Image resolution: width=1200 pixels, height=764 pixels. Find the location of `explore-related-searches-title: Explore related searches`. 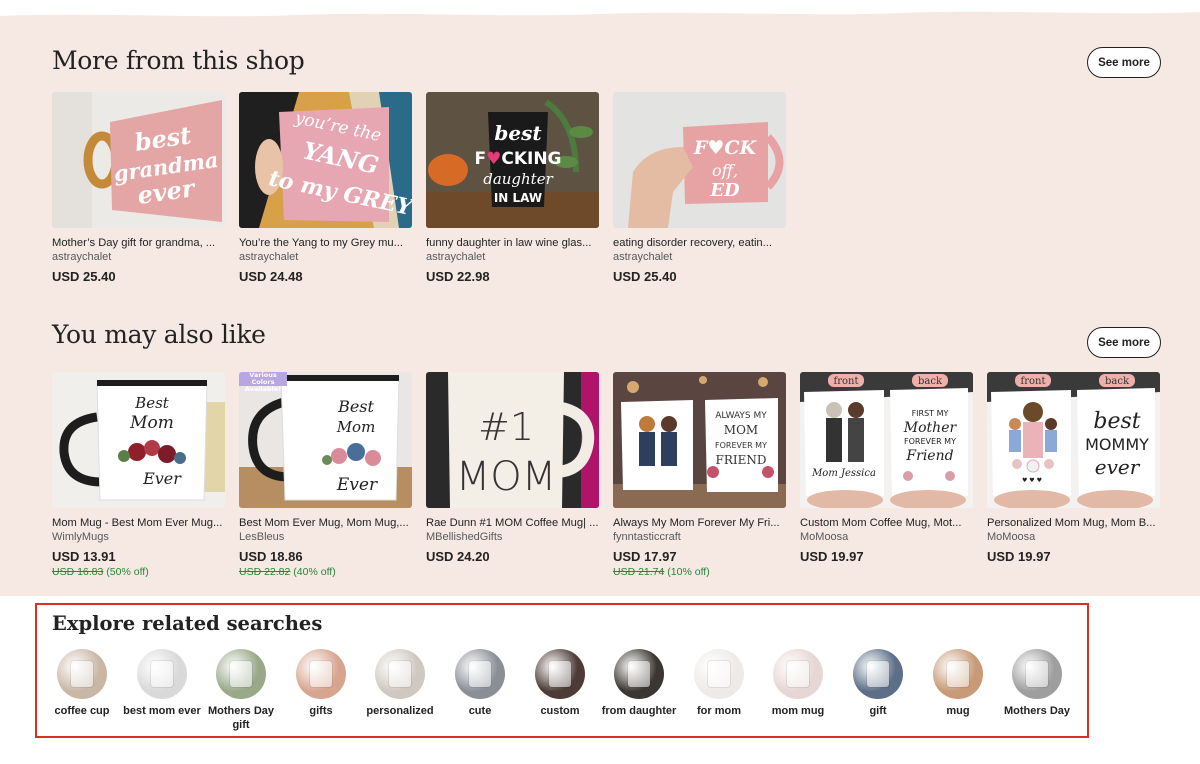

explore-related-searches-title: Explore related searches is located at coordinates (187, 623).